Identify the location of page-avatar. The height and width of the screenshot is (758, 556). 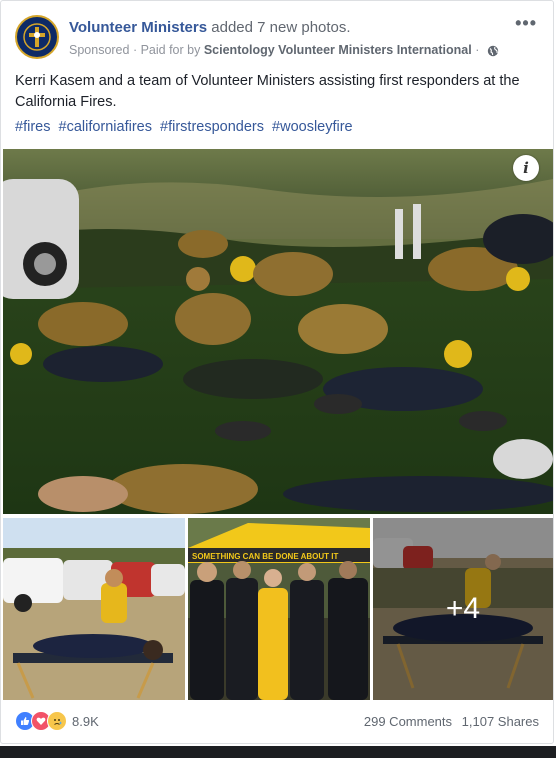
(37, 37).